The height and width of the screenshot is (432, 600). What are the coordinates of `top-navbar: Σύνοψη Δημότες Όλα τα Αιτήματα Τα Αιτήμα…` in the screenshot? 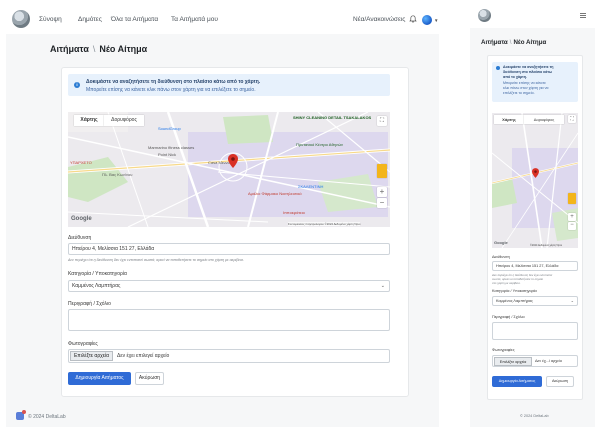 It's located at (222, 19).